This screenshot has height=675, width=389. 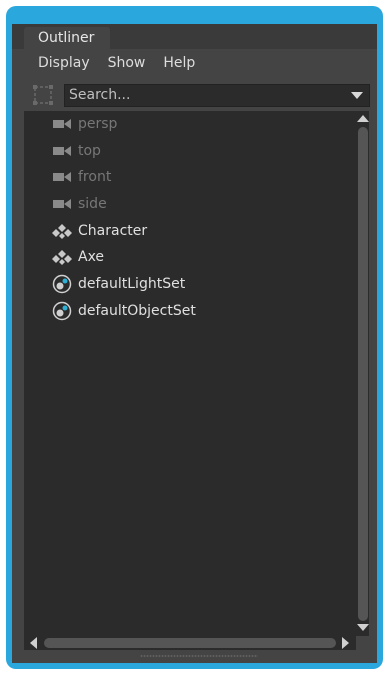 I want to click on scroll-up-icon, so click(x=363, y=118).